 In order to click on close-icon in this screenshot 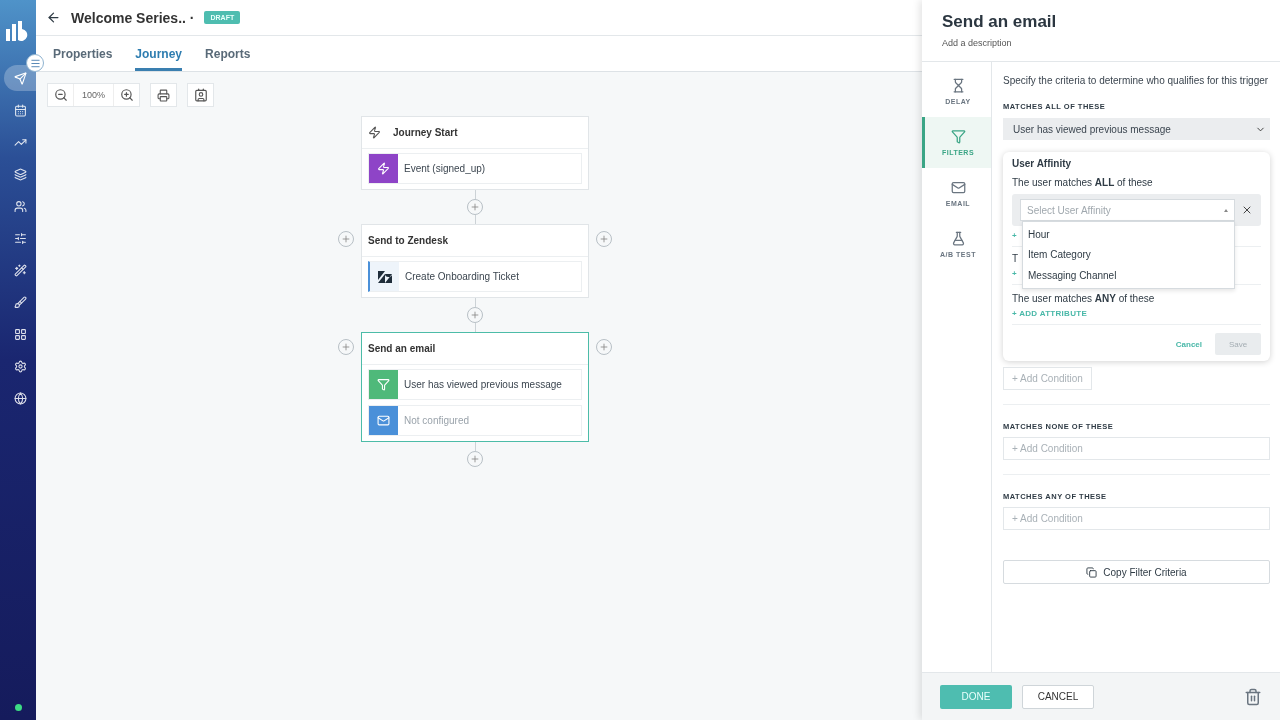, I will do `click(1247, 210)`.